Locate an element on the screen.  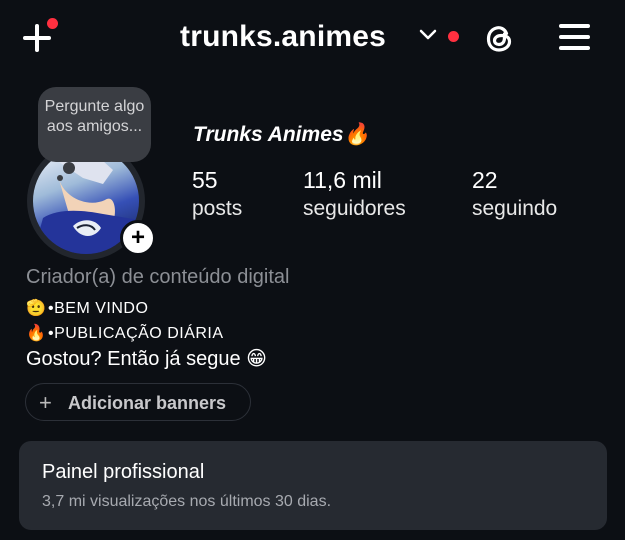
hamburger-menu-icon is located at coordinates (575, 37).